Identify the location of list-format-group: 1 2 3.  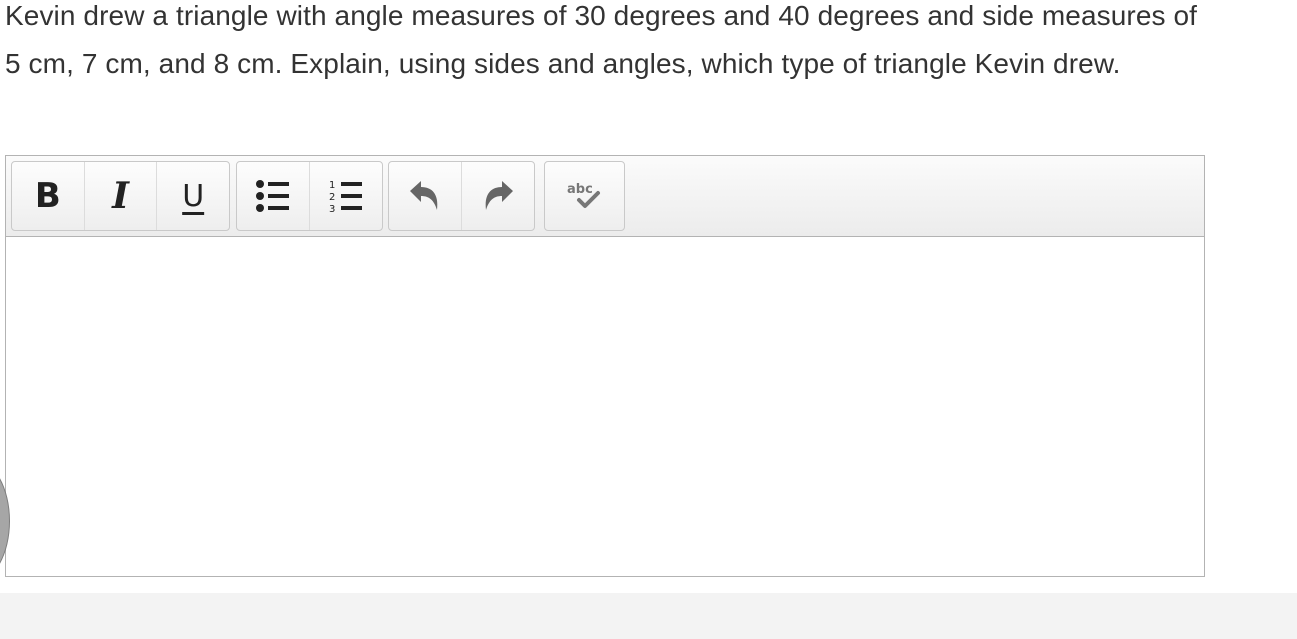
(309, 196).